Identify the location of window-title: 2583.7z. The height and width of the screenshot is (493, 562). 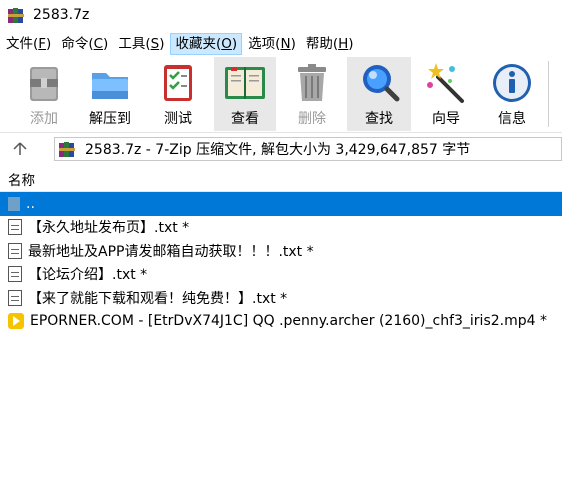
(61, 15).